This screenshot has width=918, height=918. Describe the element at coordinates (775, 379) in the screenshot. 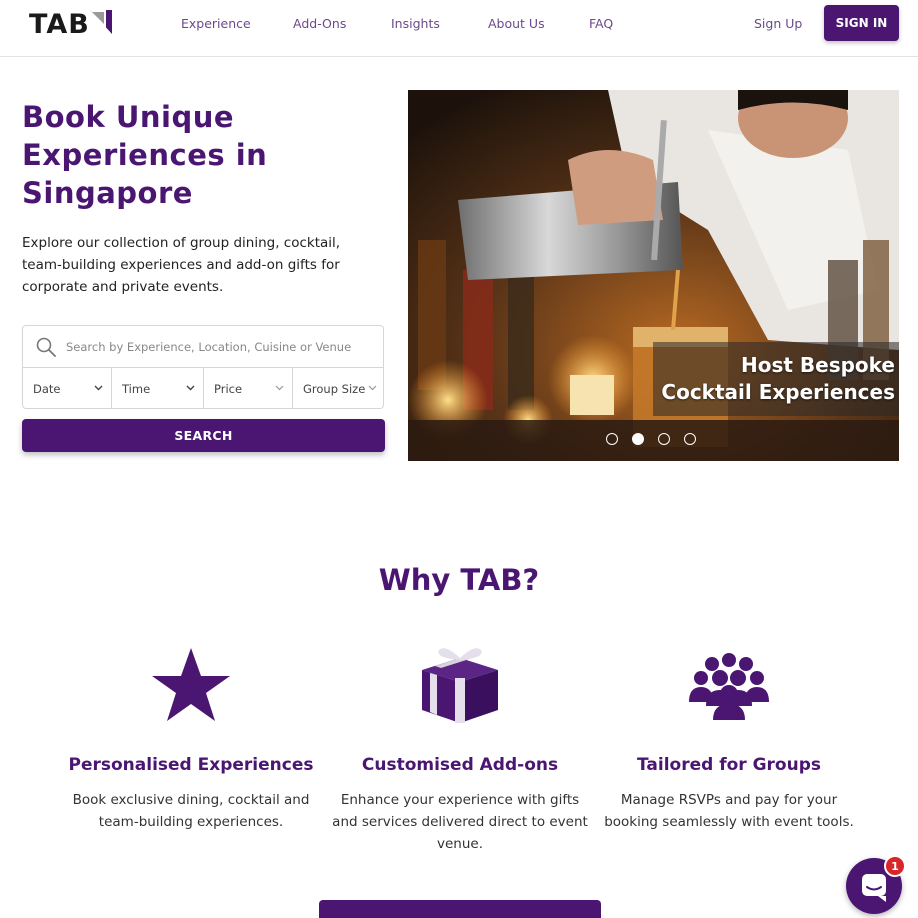

I see `carousel-caption: Host Bespoke Cocktail Experiences` at that location.